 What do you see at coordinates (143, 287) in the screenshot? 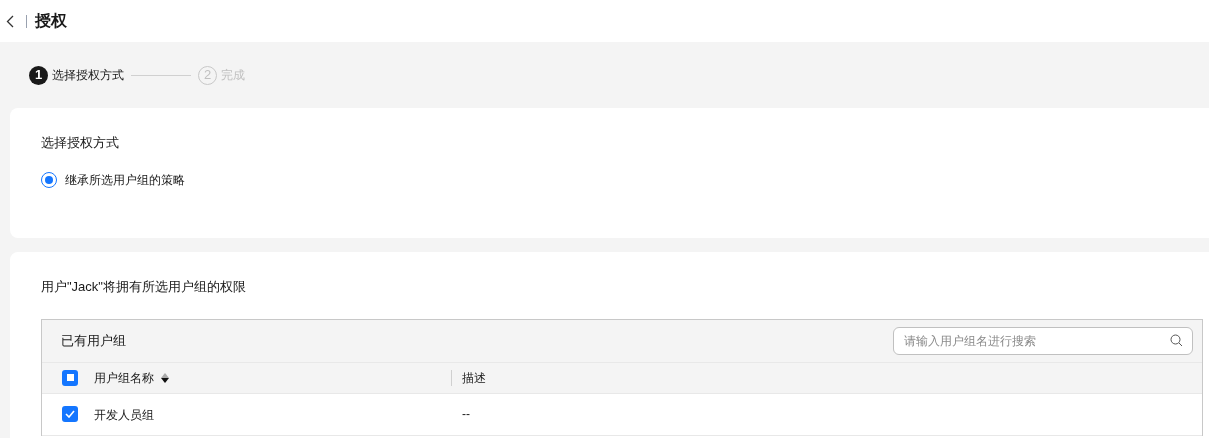
I see `permission-note: 用户"Jack"将拥有所选用户组的权限` at bounding box center [143, 287].